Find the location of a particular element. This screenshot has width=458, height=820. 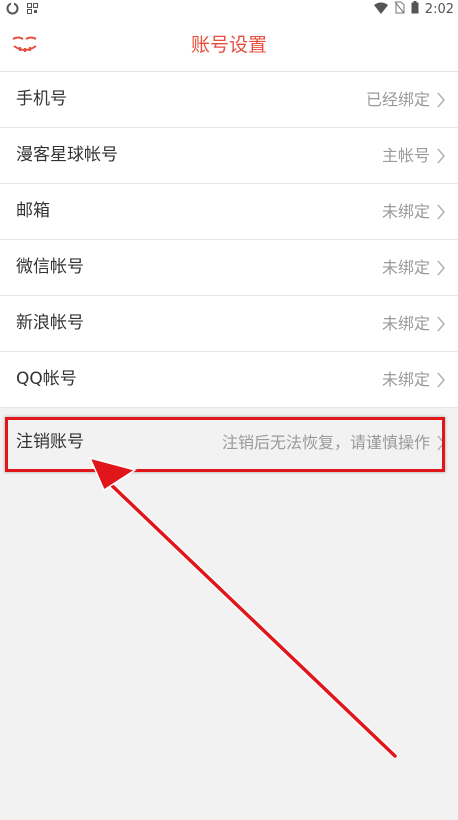

row-label: 漫客星球帐号 is located at coordinates (67, 155).